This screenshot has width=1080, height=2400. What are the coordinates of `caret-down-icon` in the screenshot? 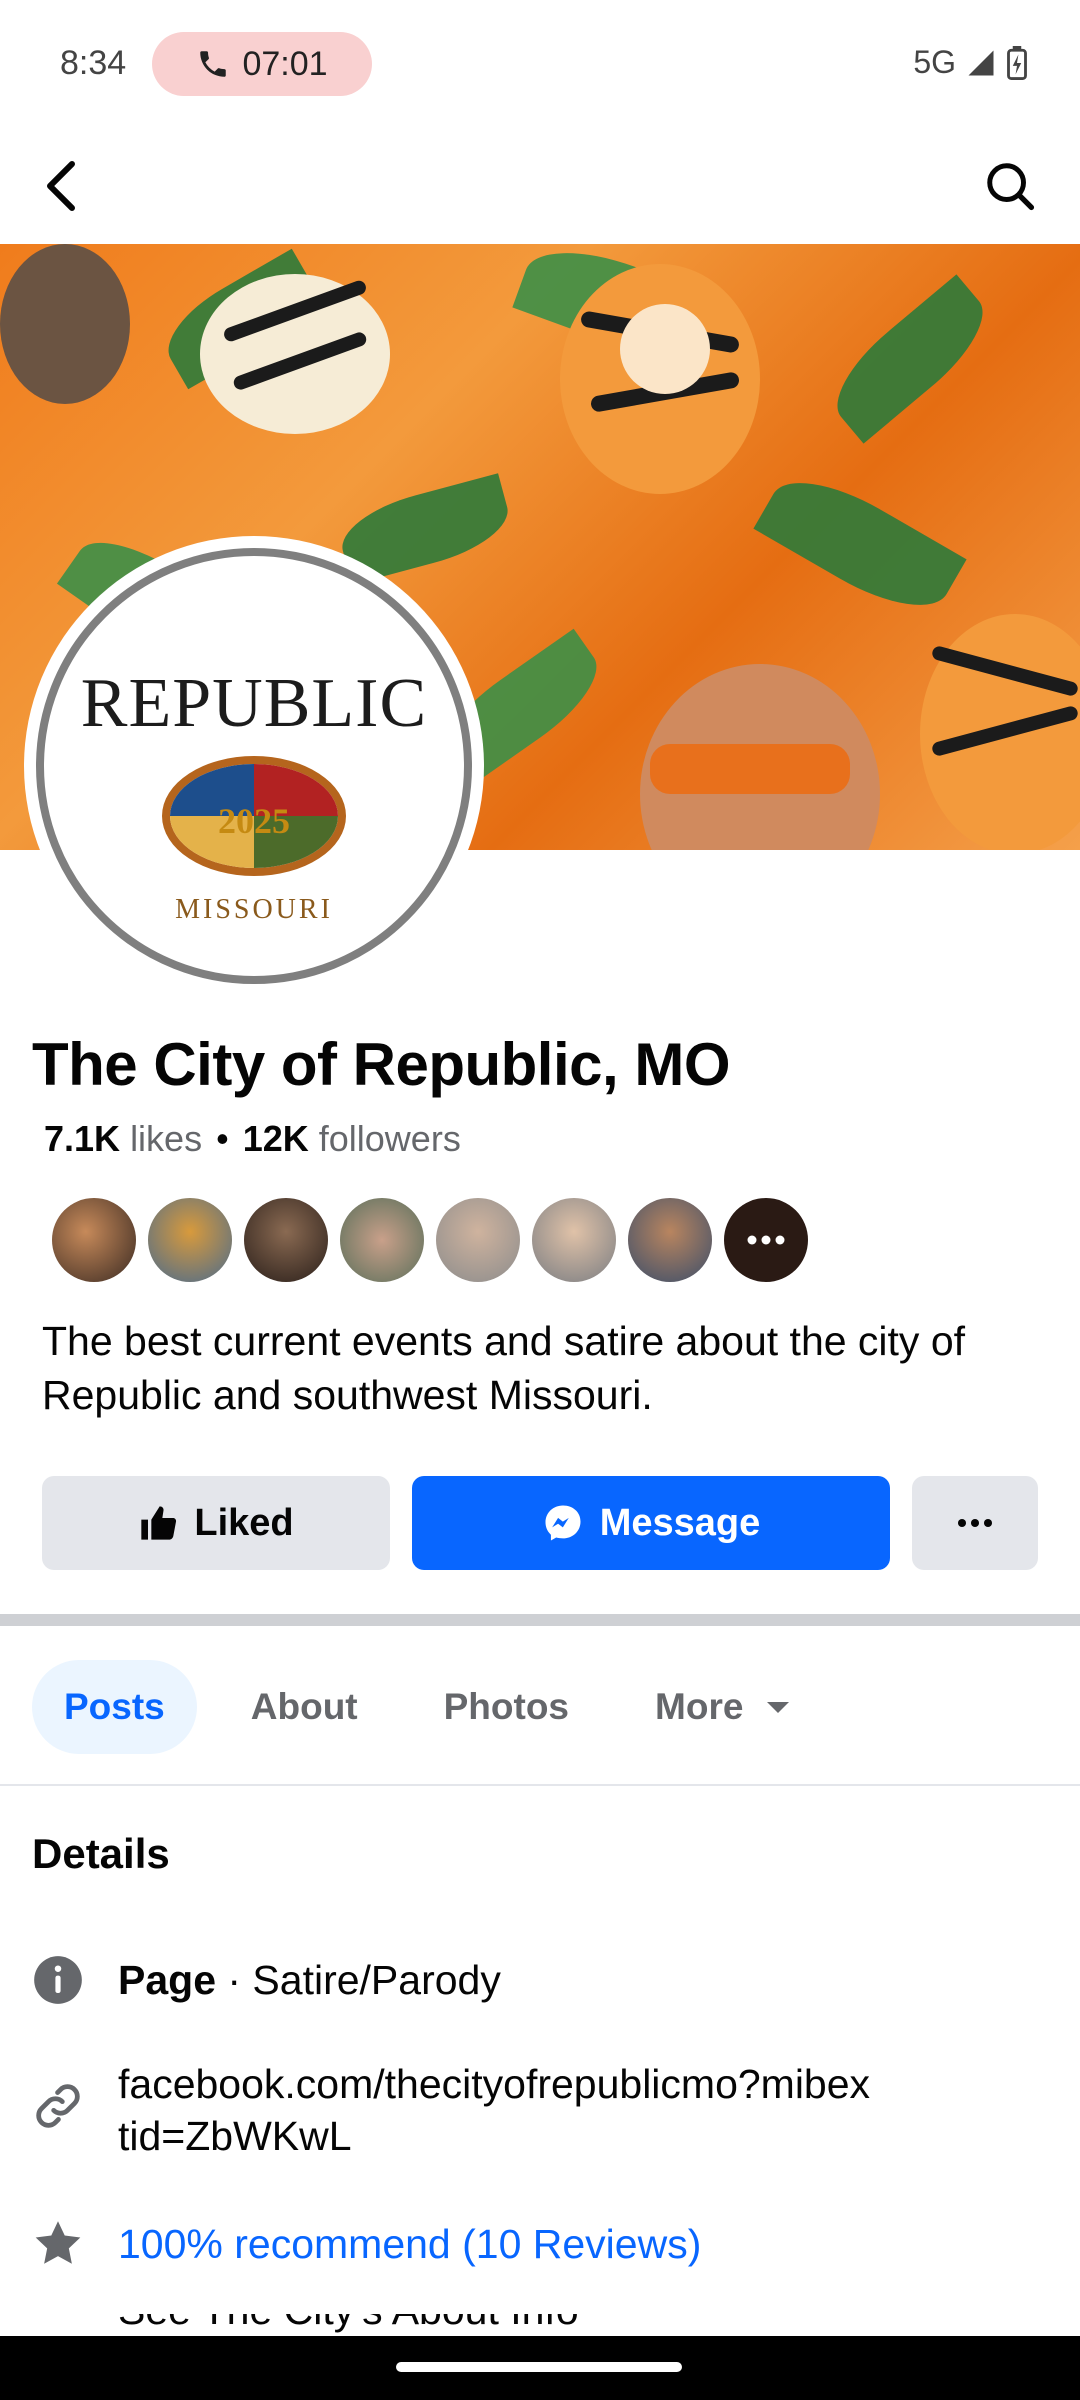 It's located at (778, 1707).